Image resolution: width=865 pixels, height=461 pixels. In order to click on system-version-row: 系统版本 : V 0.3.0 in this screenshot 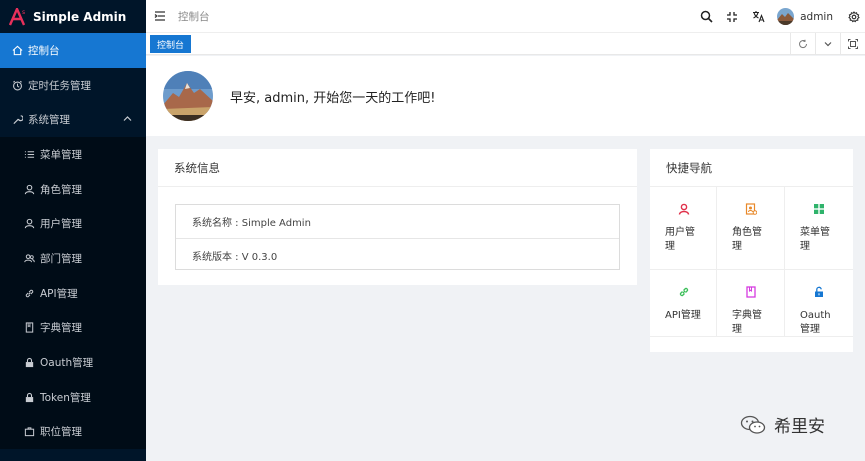, I will do `click(397, 254)`.